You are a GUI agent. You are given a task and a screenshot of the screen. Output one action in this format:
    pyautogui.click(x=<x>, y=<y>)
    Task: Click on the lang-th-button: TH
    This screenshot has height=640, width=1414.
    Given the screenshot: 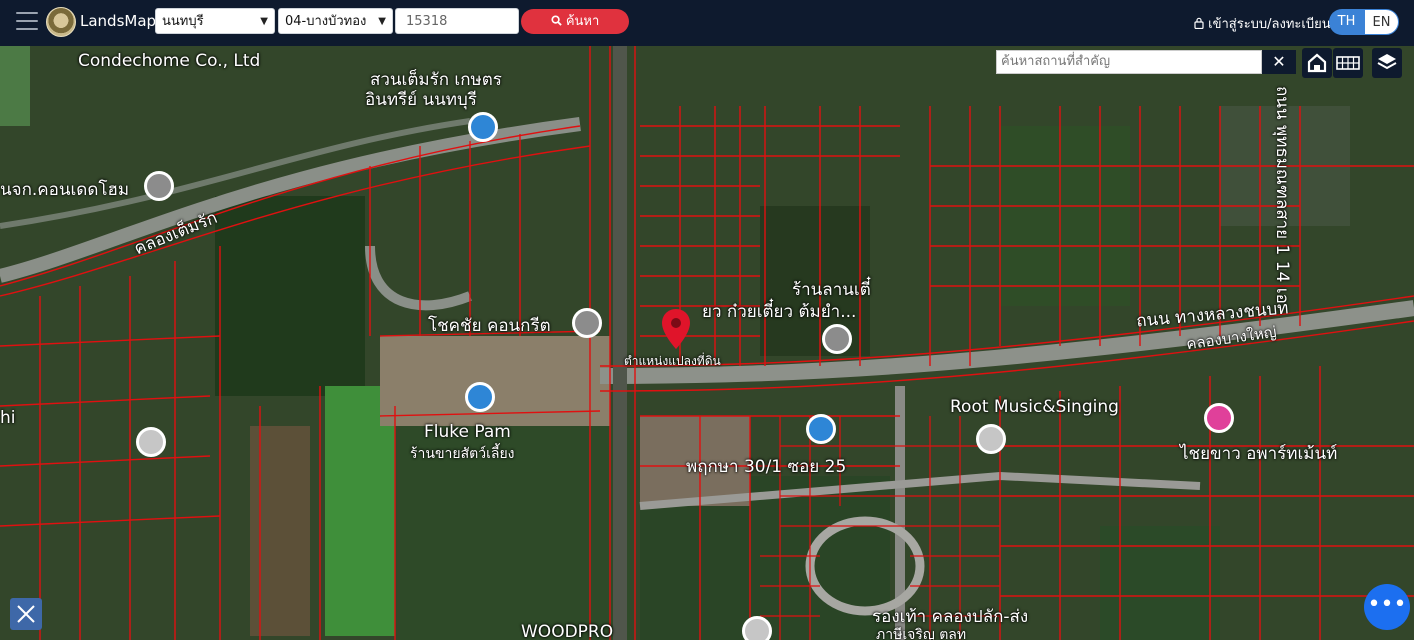 What is the action you would take?
    pyautogui.click(x=1346, y=22)
    